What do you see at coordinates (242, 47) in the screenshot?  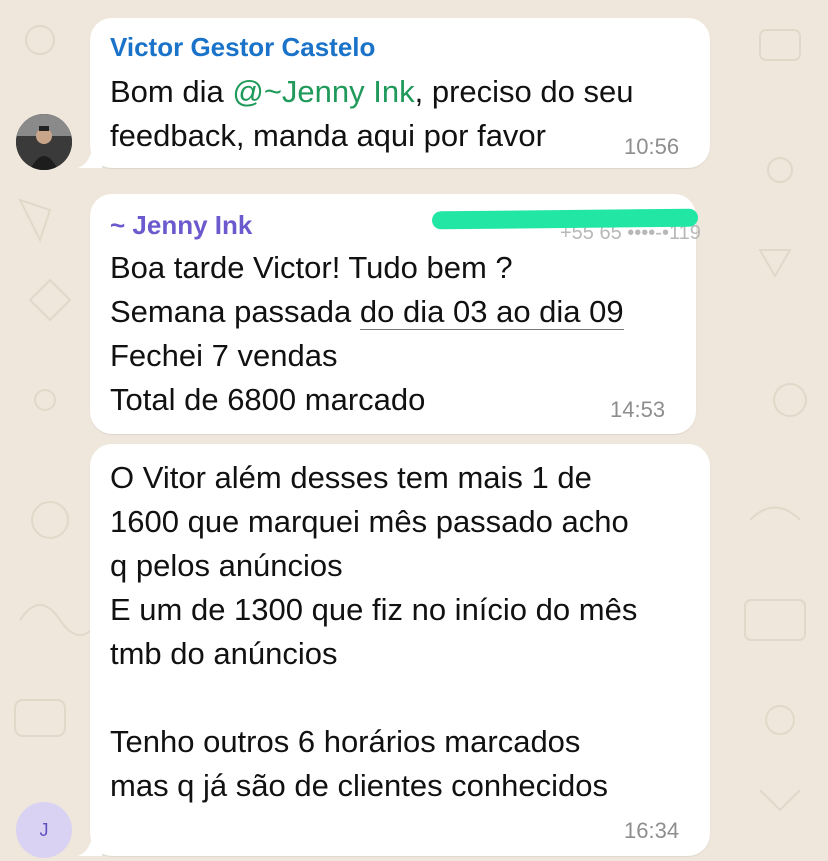 I see `sender-name: Victor Gestor Castelo` at bounding box center [242, 47].